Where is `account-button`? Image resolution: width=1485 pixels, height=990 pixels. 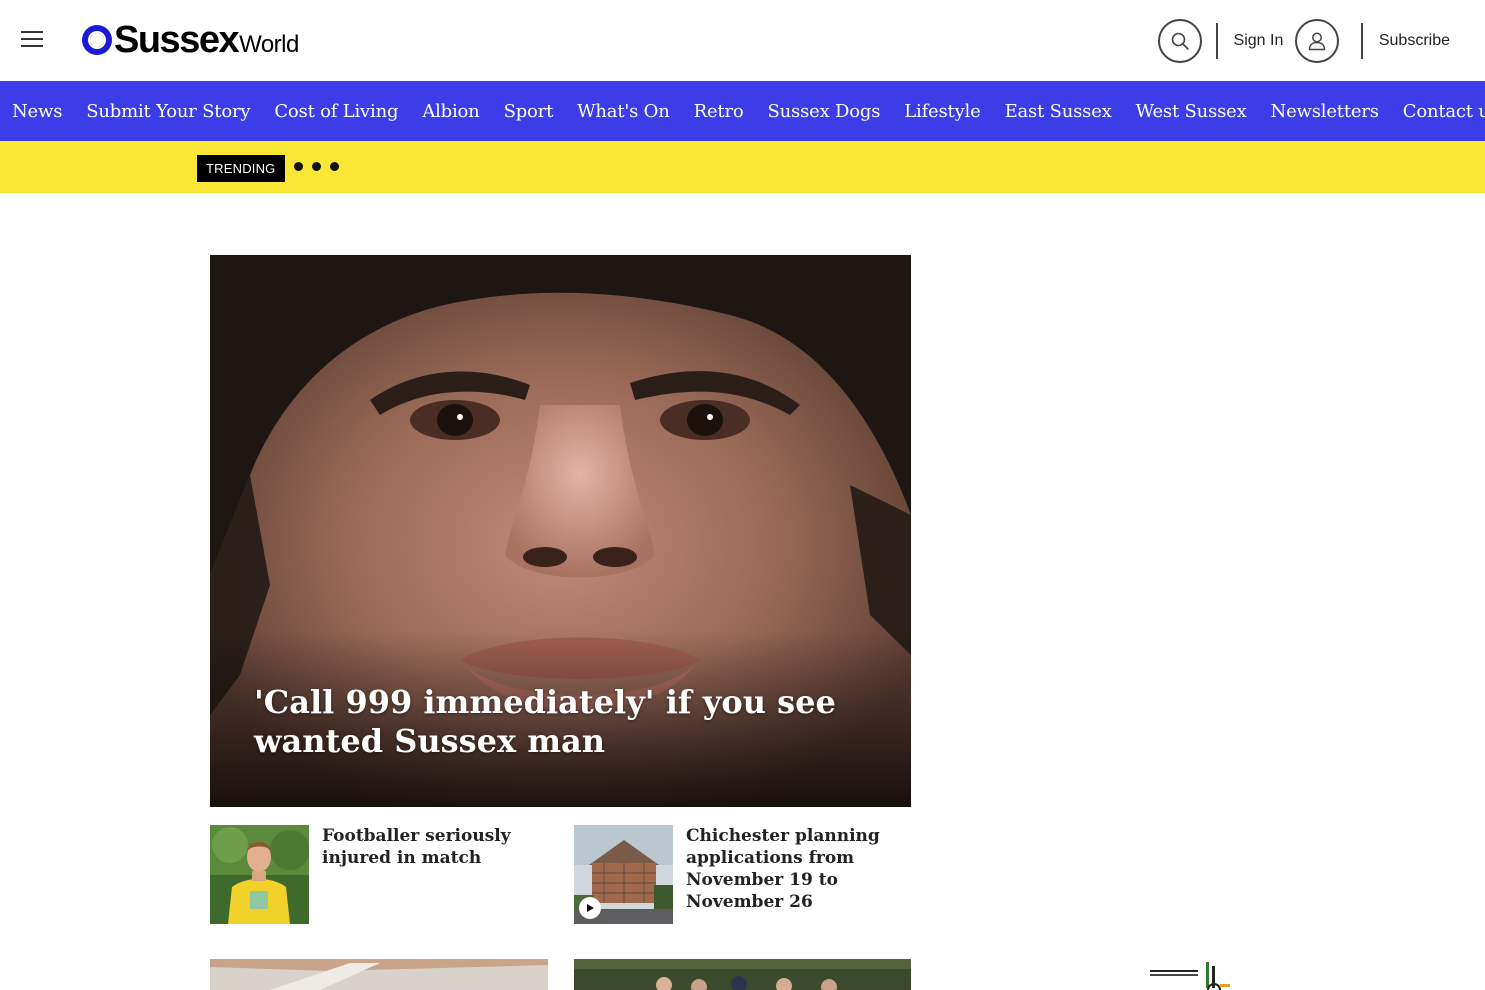
account-button is located at coordinates (1317, 40).